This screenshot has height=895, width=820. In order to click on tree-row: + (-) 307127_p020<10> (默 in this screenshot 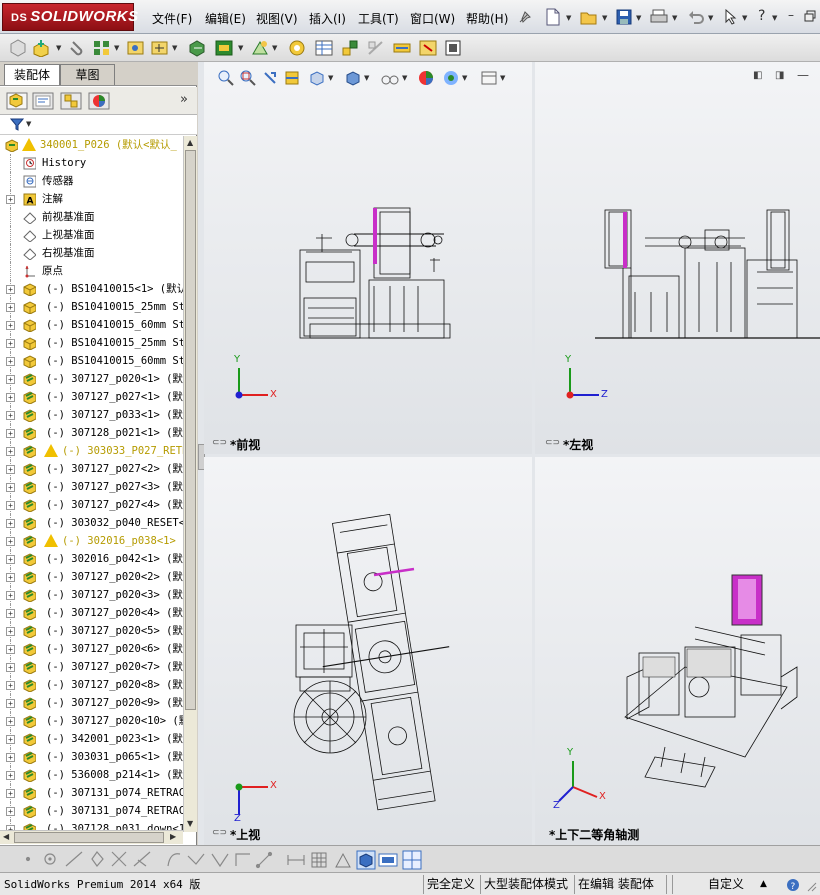, I will do `click(91, 721)`.